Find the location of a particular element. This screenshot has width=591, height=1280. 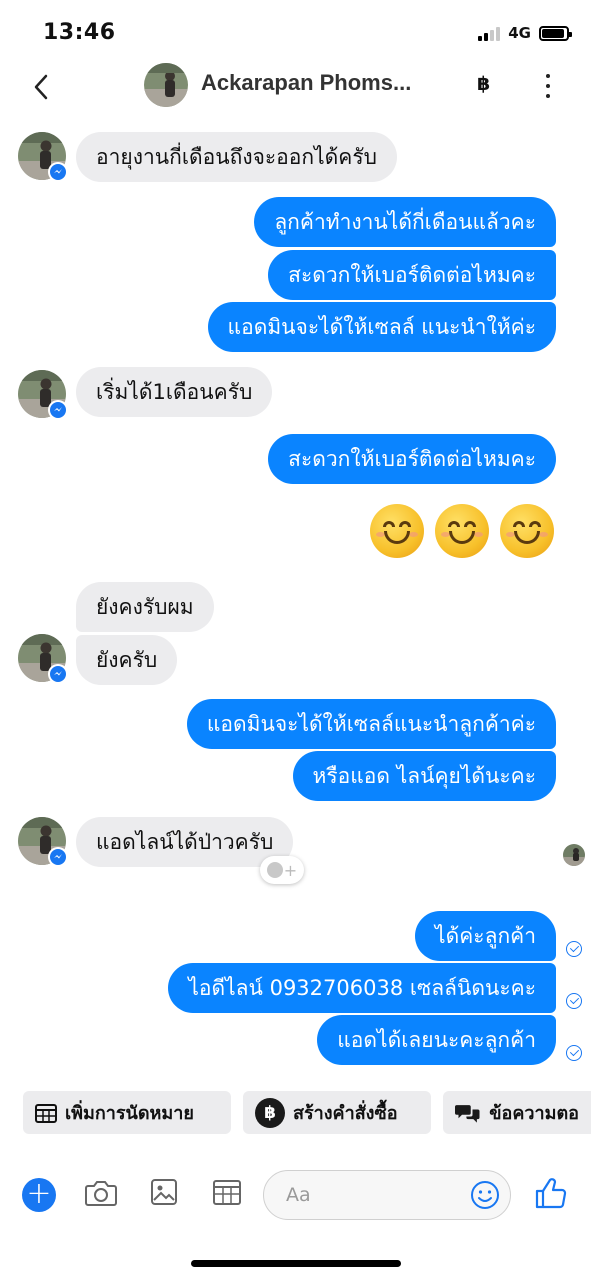

thumbs-up-icon is located at coordinates (551, 1193).